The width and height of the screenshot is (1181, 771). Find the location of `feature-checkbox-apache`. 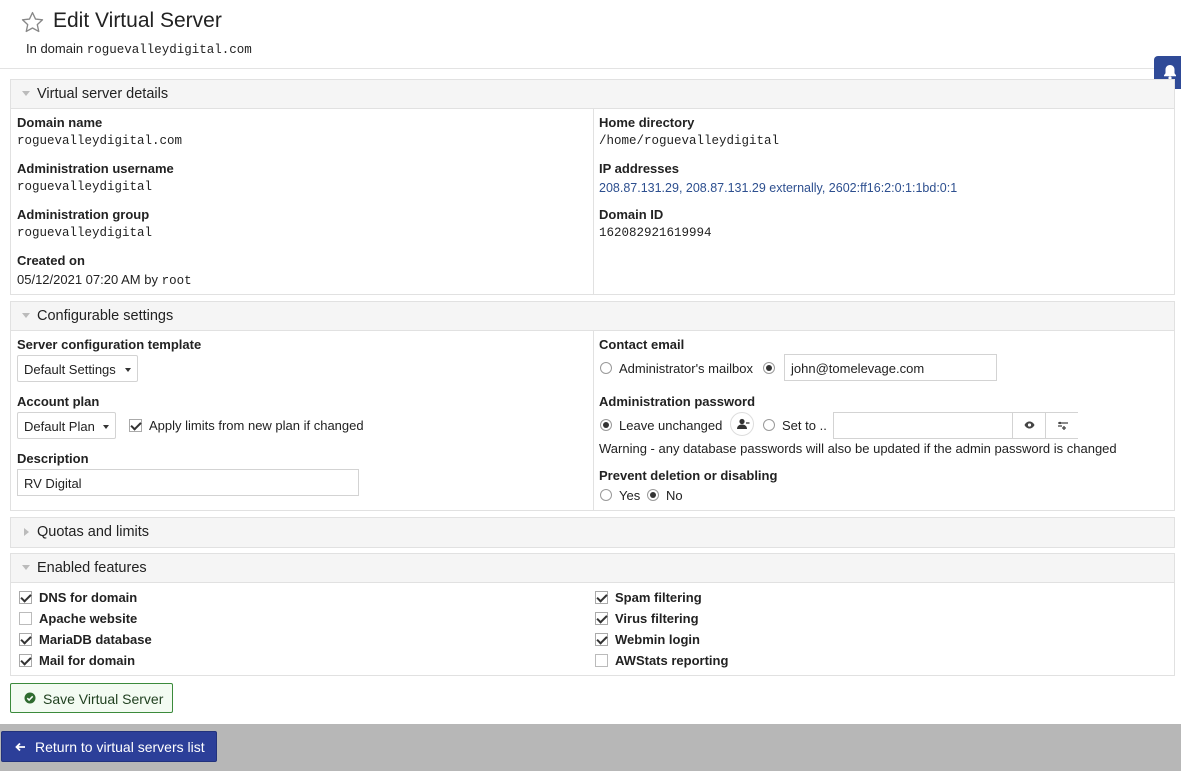

feature-checkbox-apache is located at coordinates (25, 618).